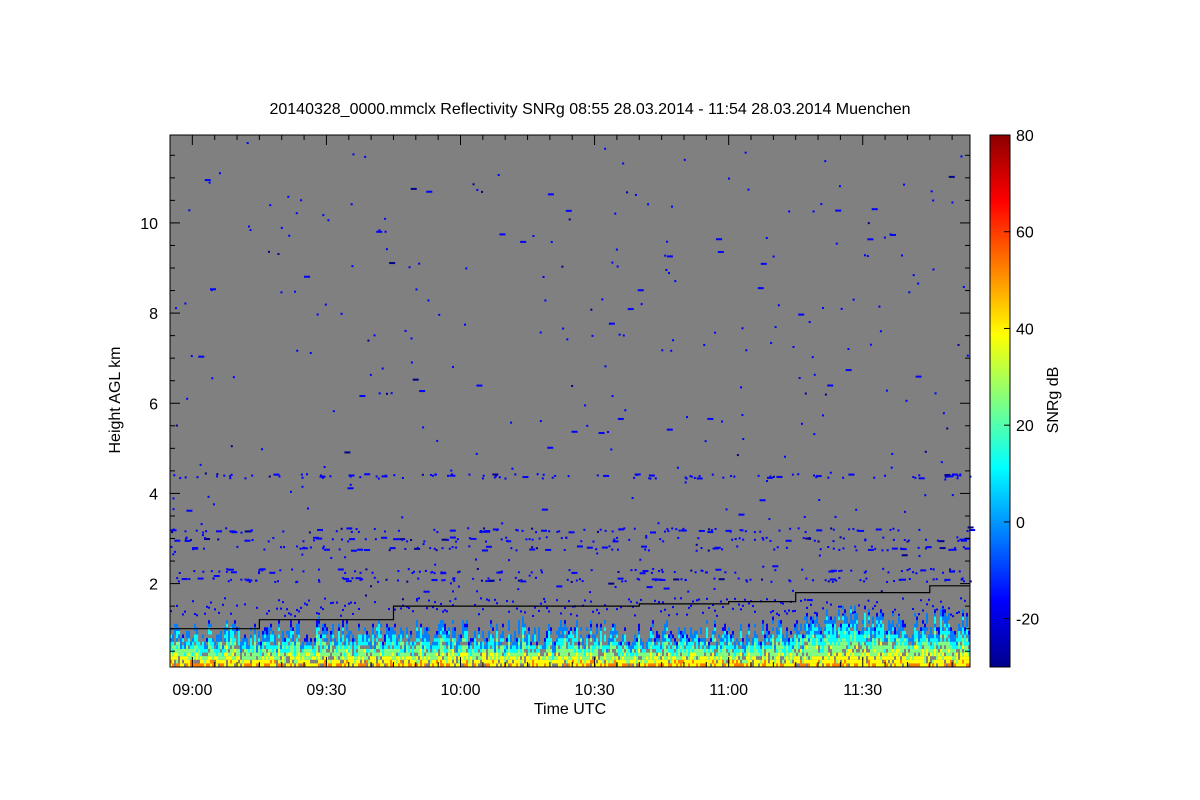 This screenshot has height=800, width=1200. What do you see at coordinates (1025, 233) in the screenshot?
I see `colorbar-tick-label: 60` at bounding box center [1025, 233].